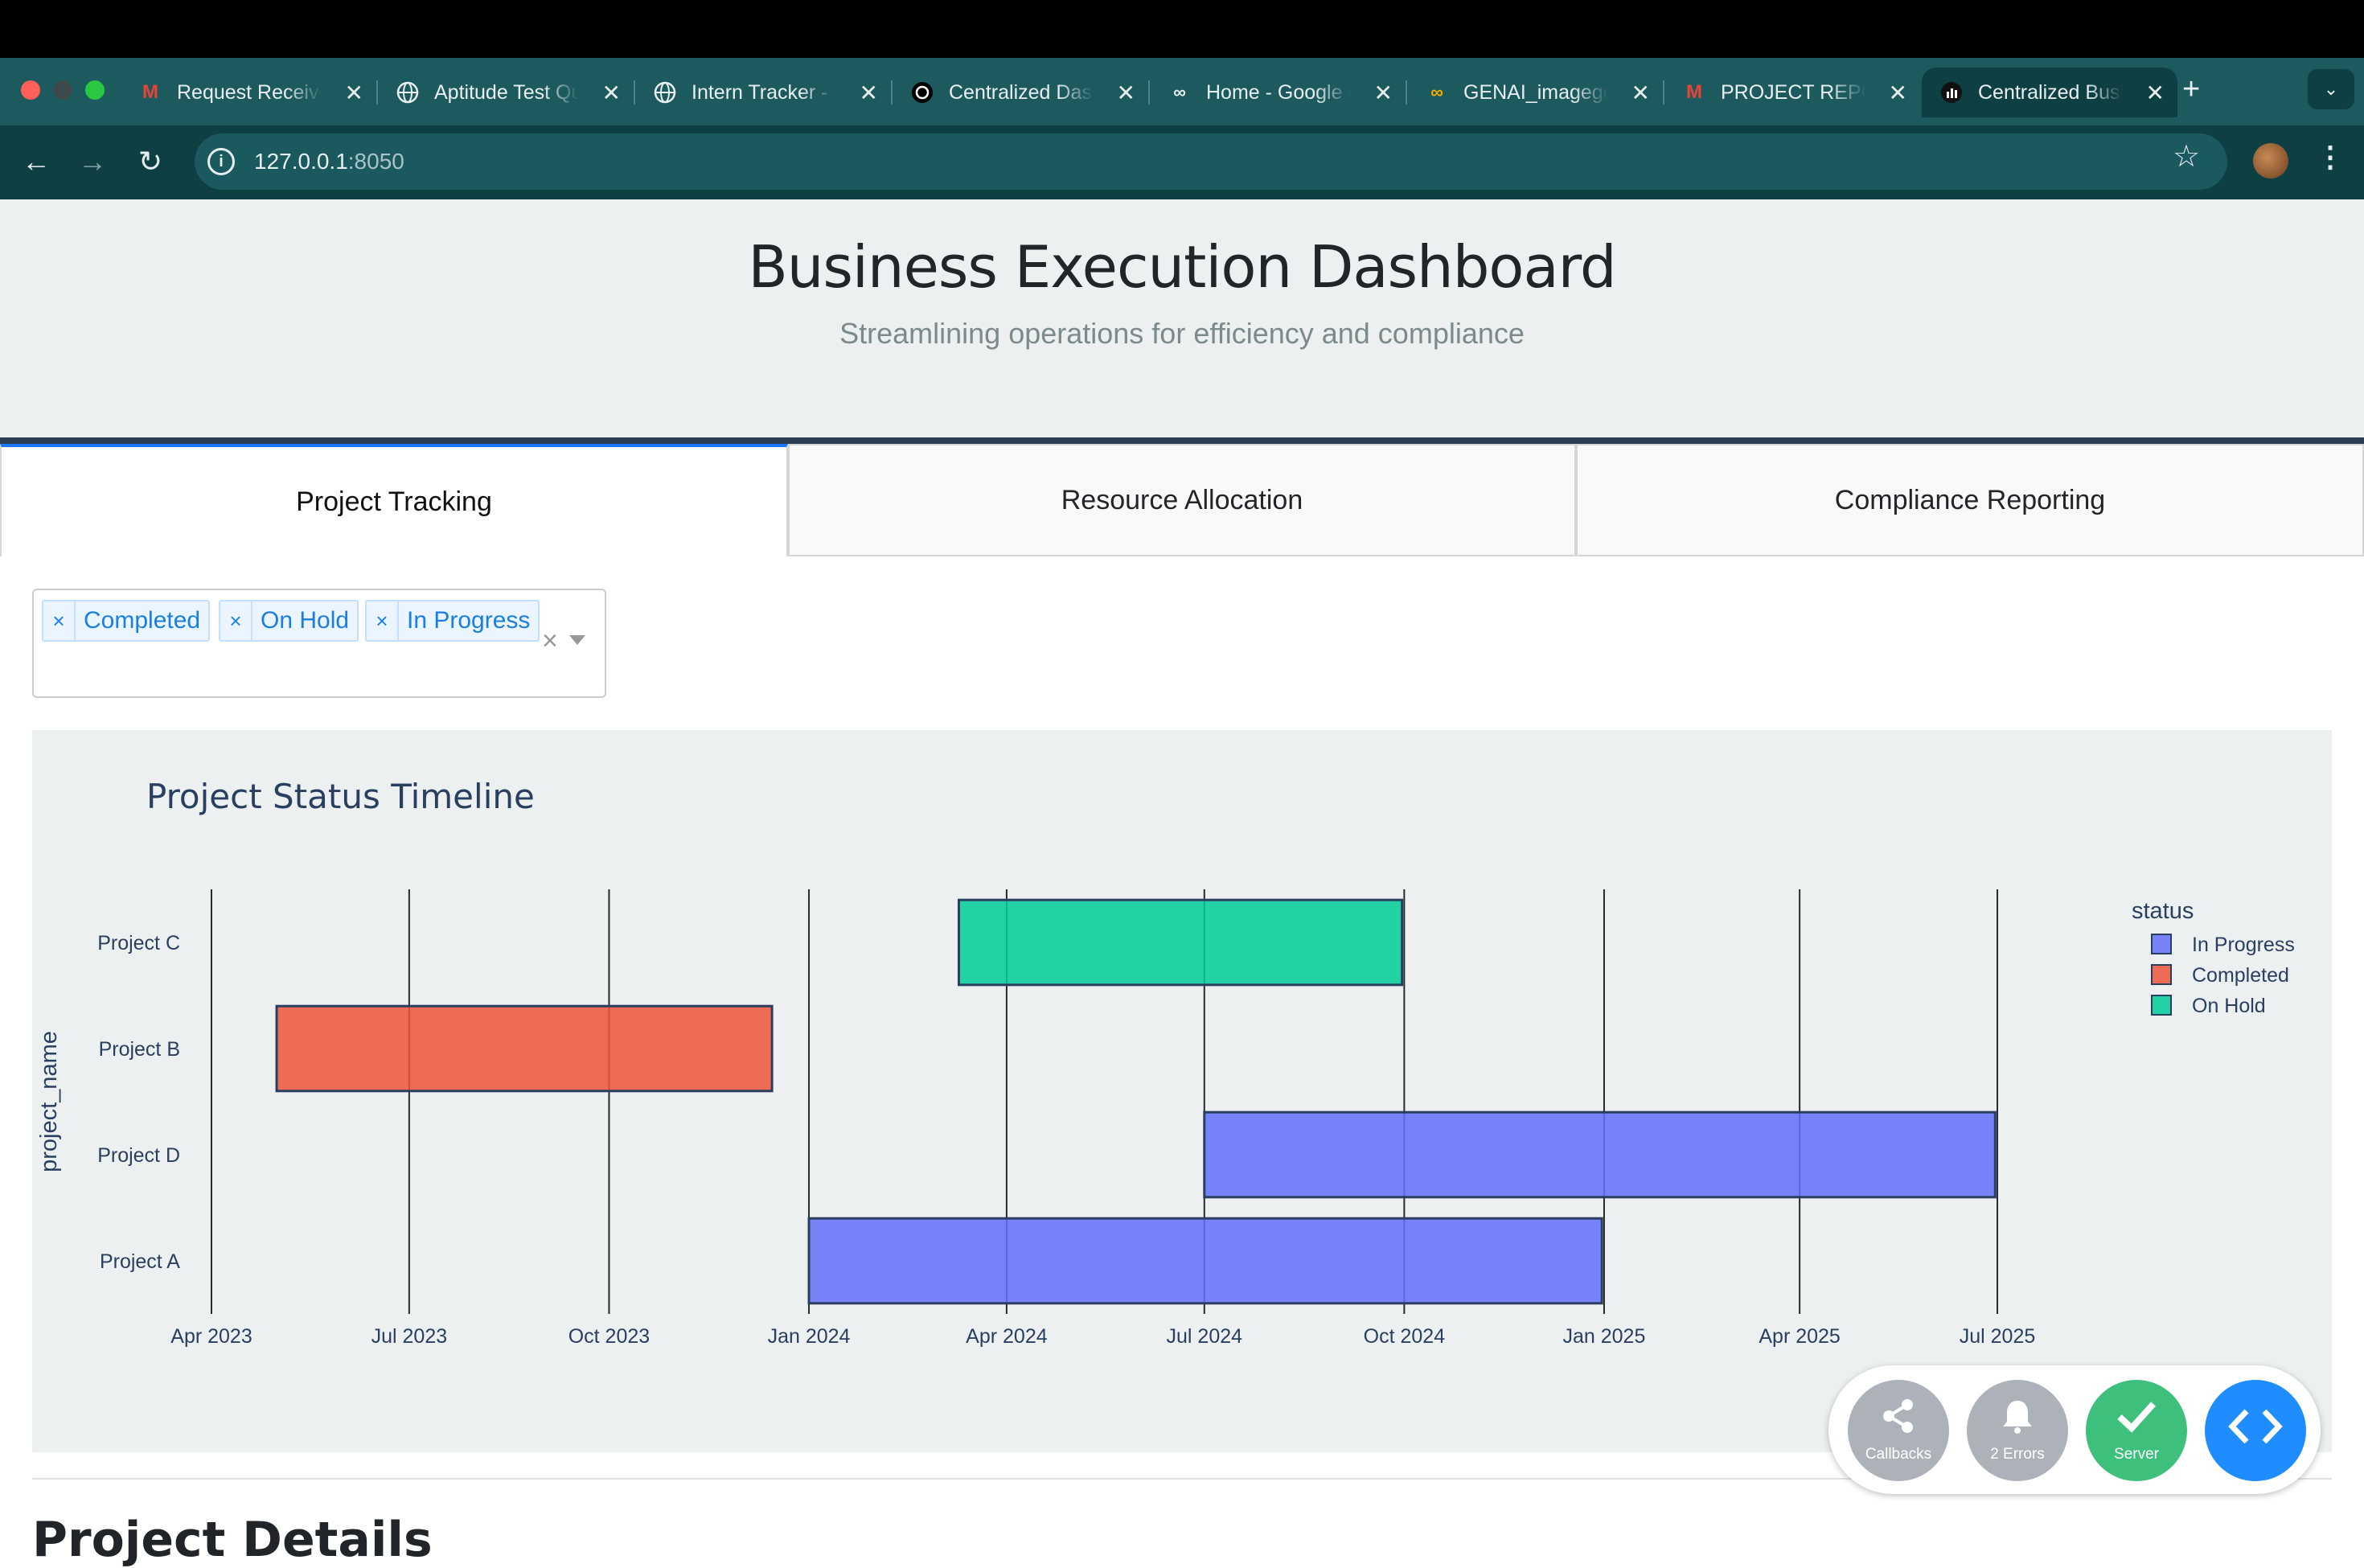  Describe the element at coordinates (1205, 1336) in the screenshot. I see `x-tick-label: Jul 2024` at that location.